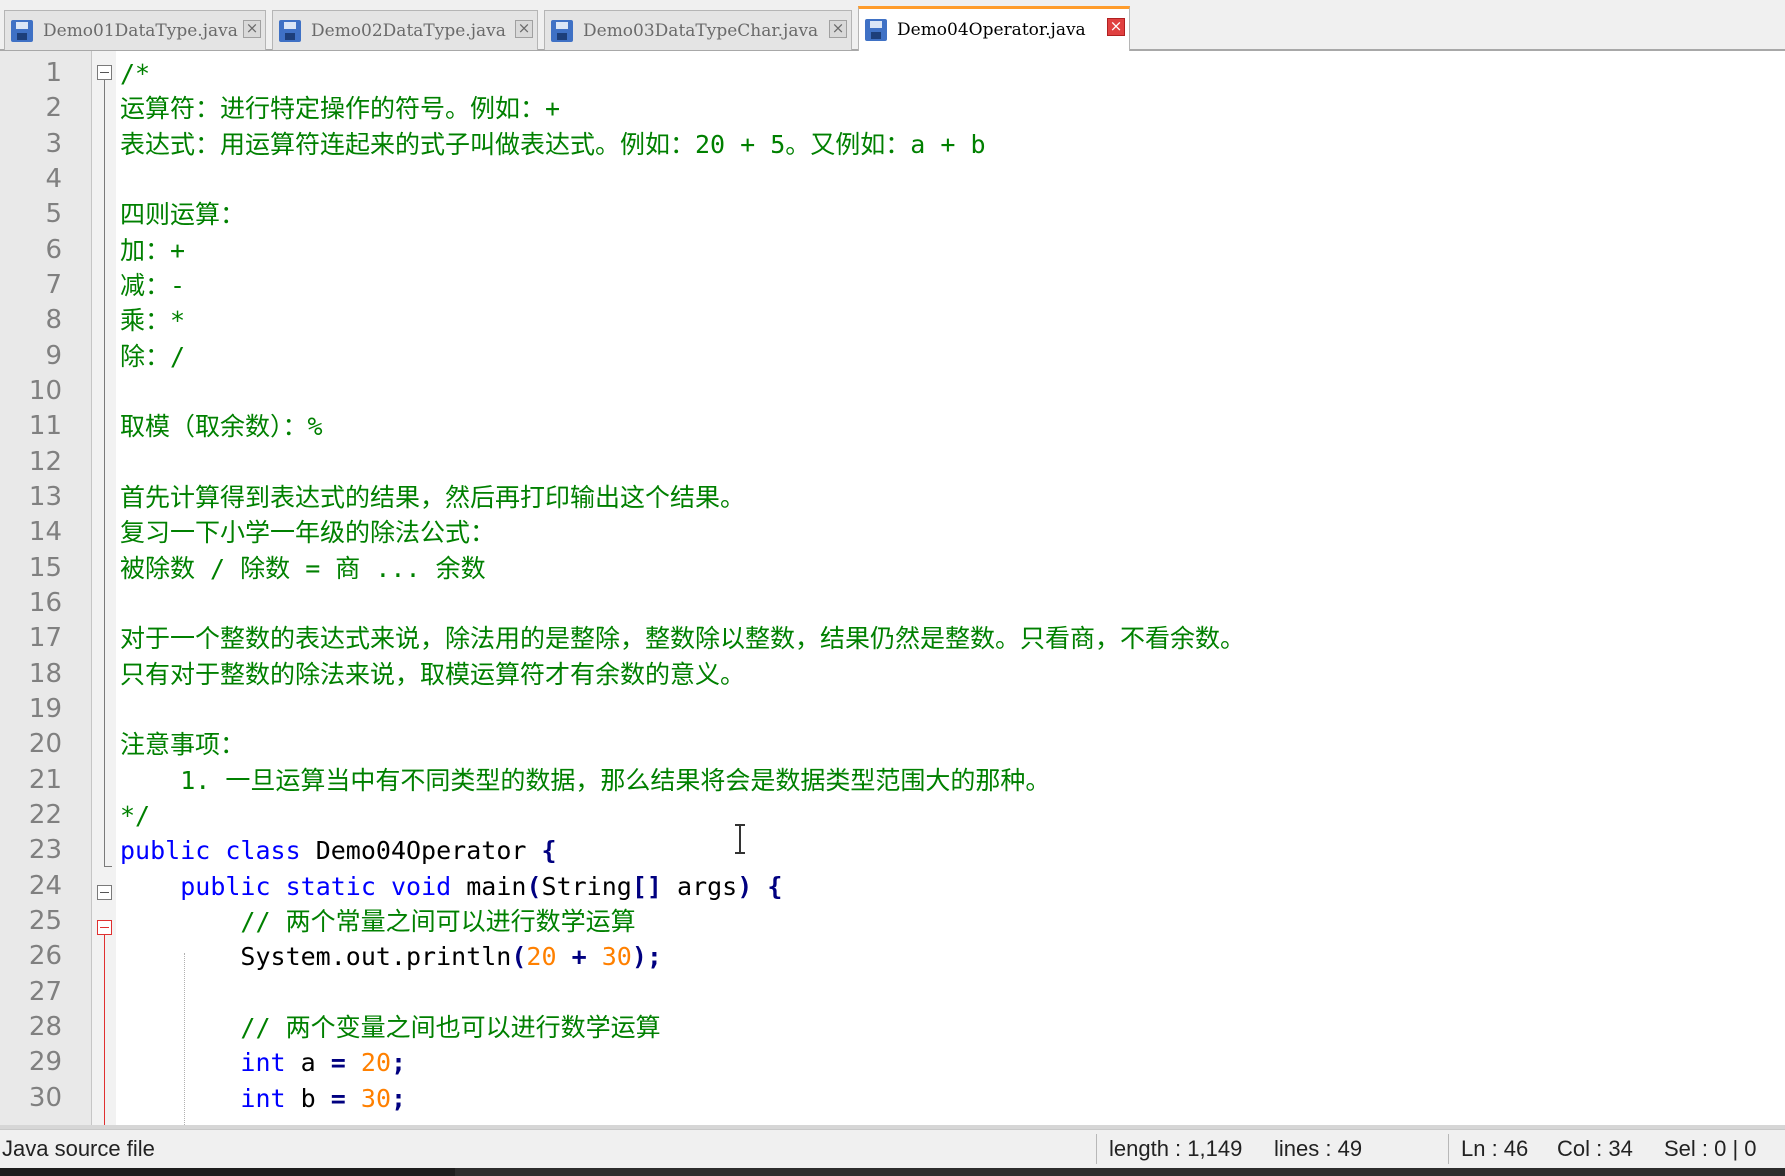  Describe the element at coordinates (308, 1063) in the screenshot. I see `variable-name: a` at that location.